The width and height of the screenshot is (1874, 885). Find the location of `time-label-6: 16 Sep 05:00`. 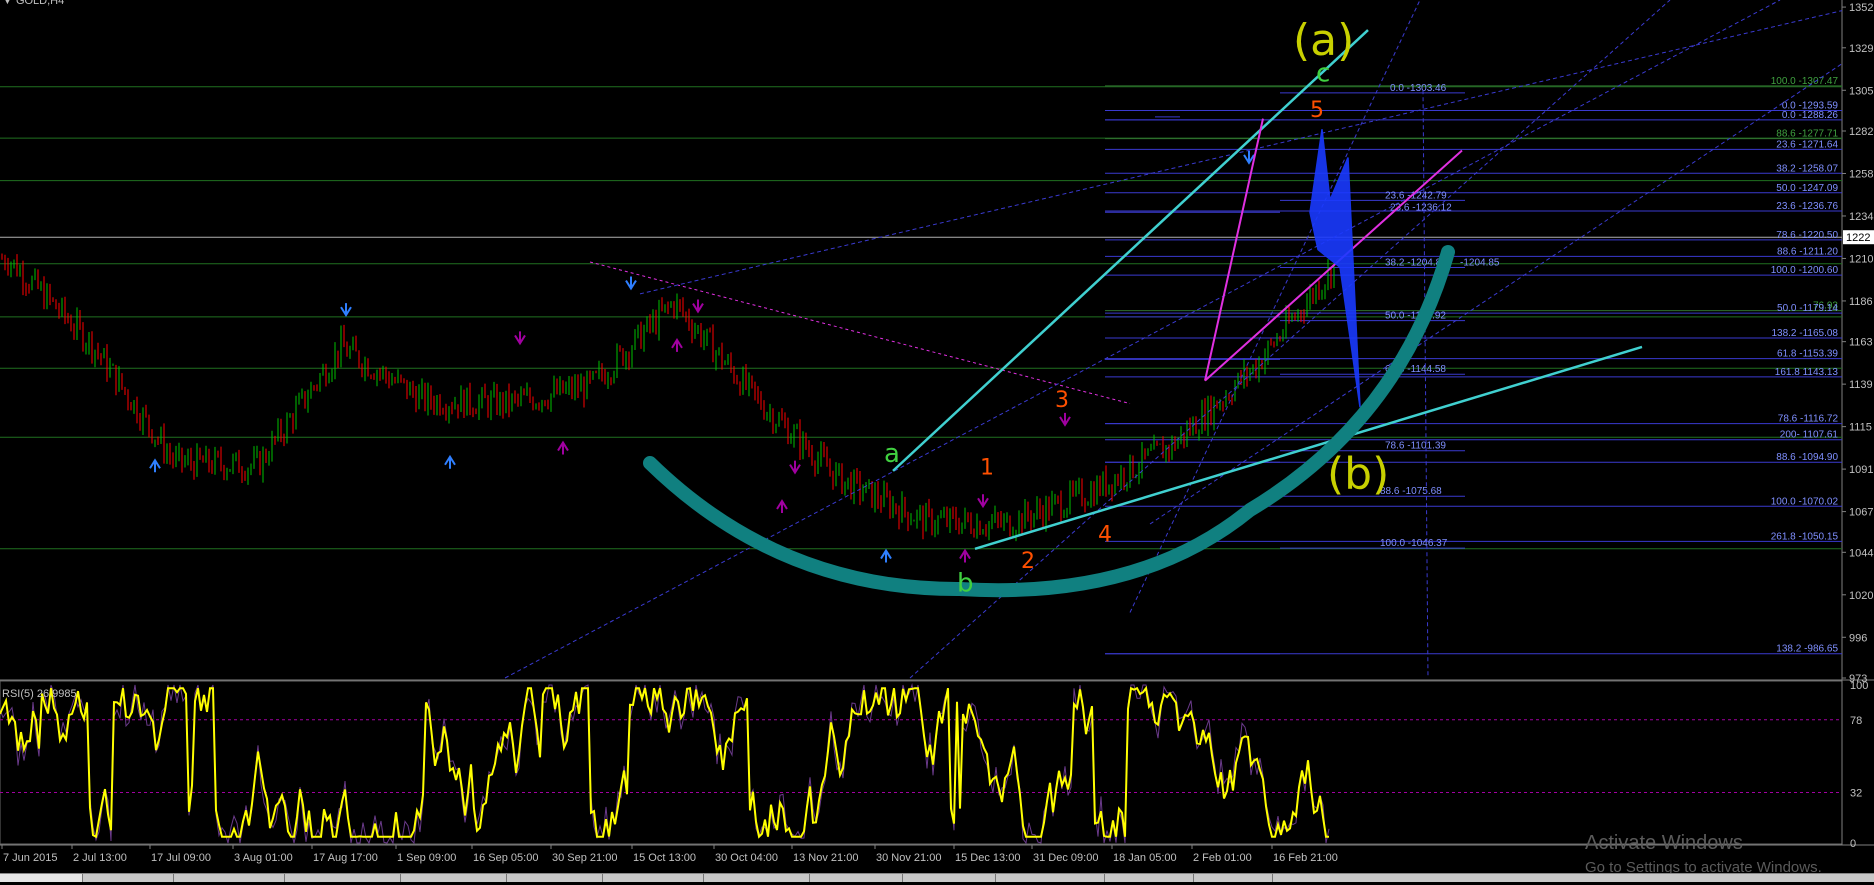

time-label-6: 16 Sep 05:00 is located at coordinates (505, 858).